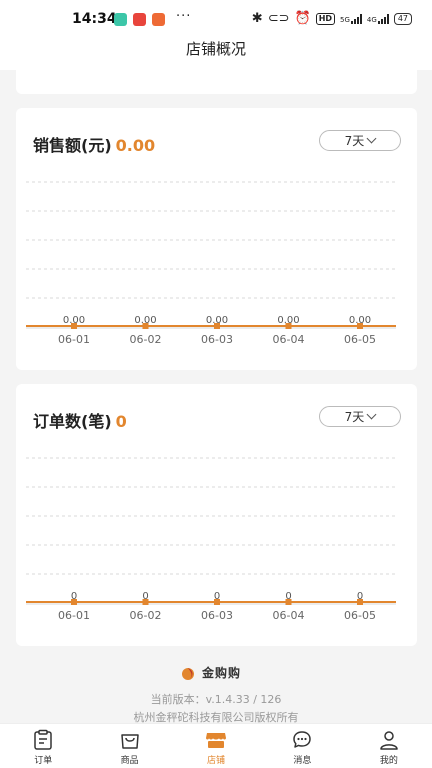 Image resolution: width=432 pixels, height=768 pixels. I want to click on status-indicators: ✱ ⊂⊃ ⏰ HD 5G 4G 47, so click(332, 19).